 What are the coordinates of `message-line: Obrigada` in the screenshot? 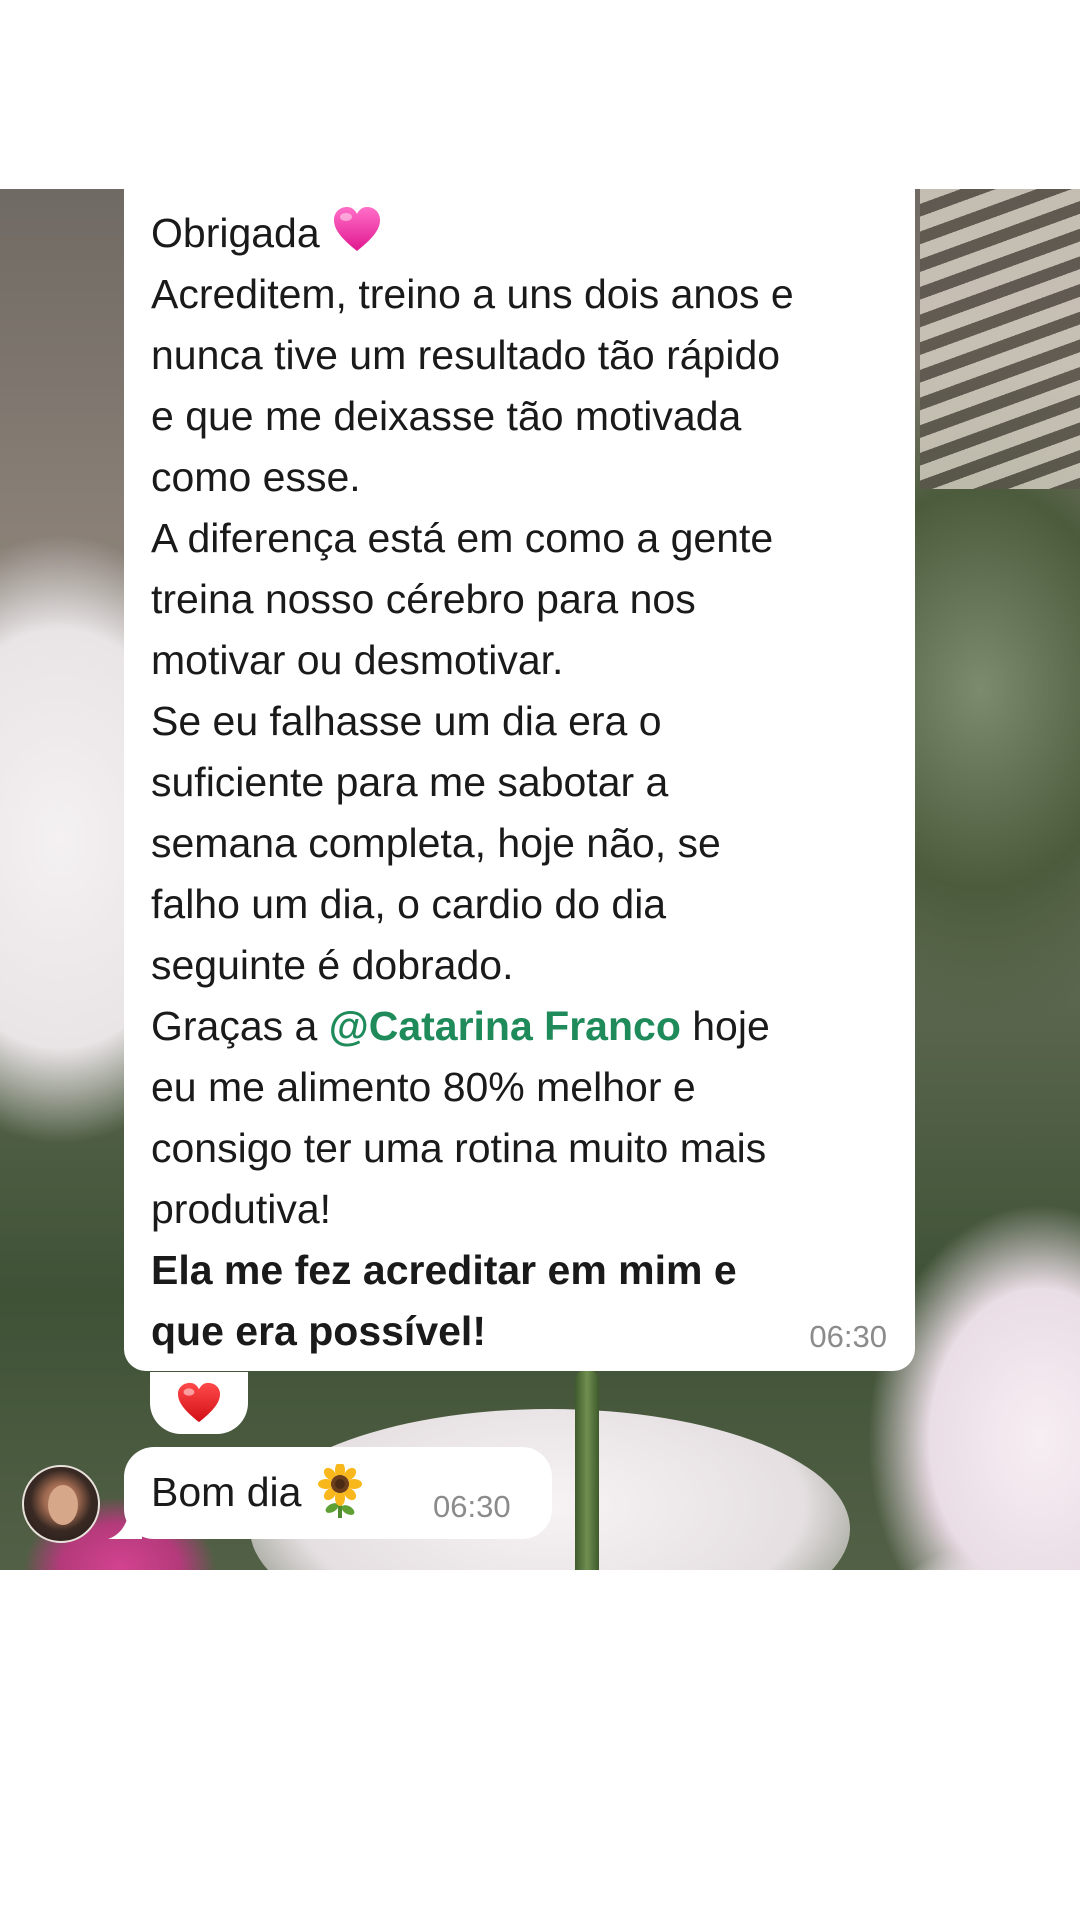 It's located at (520, 233).